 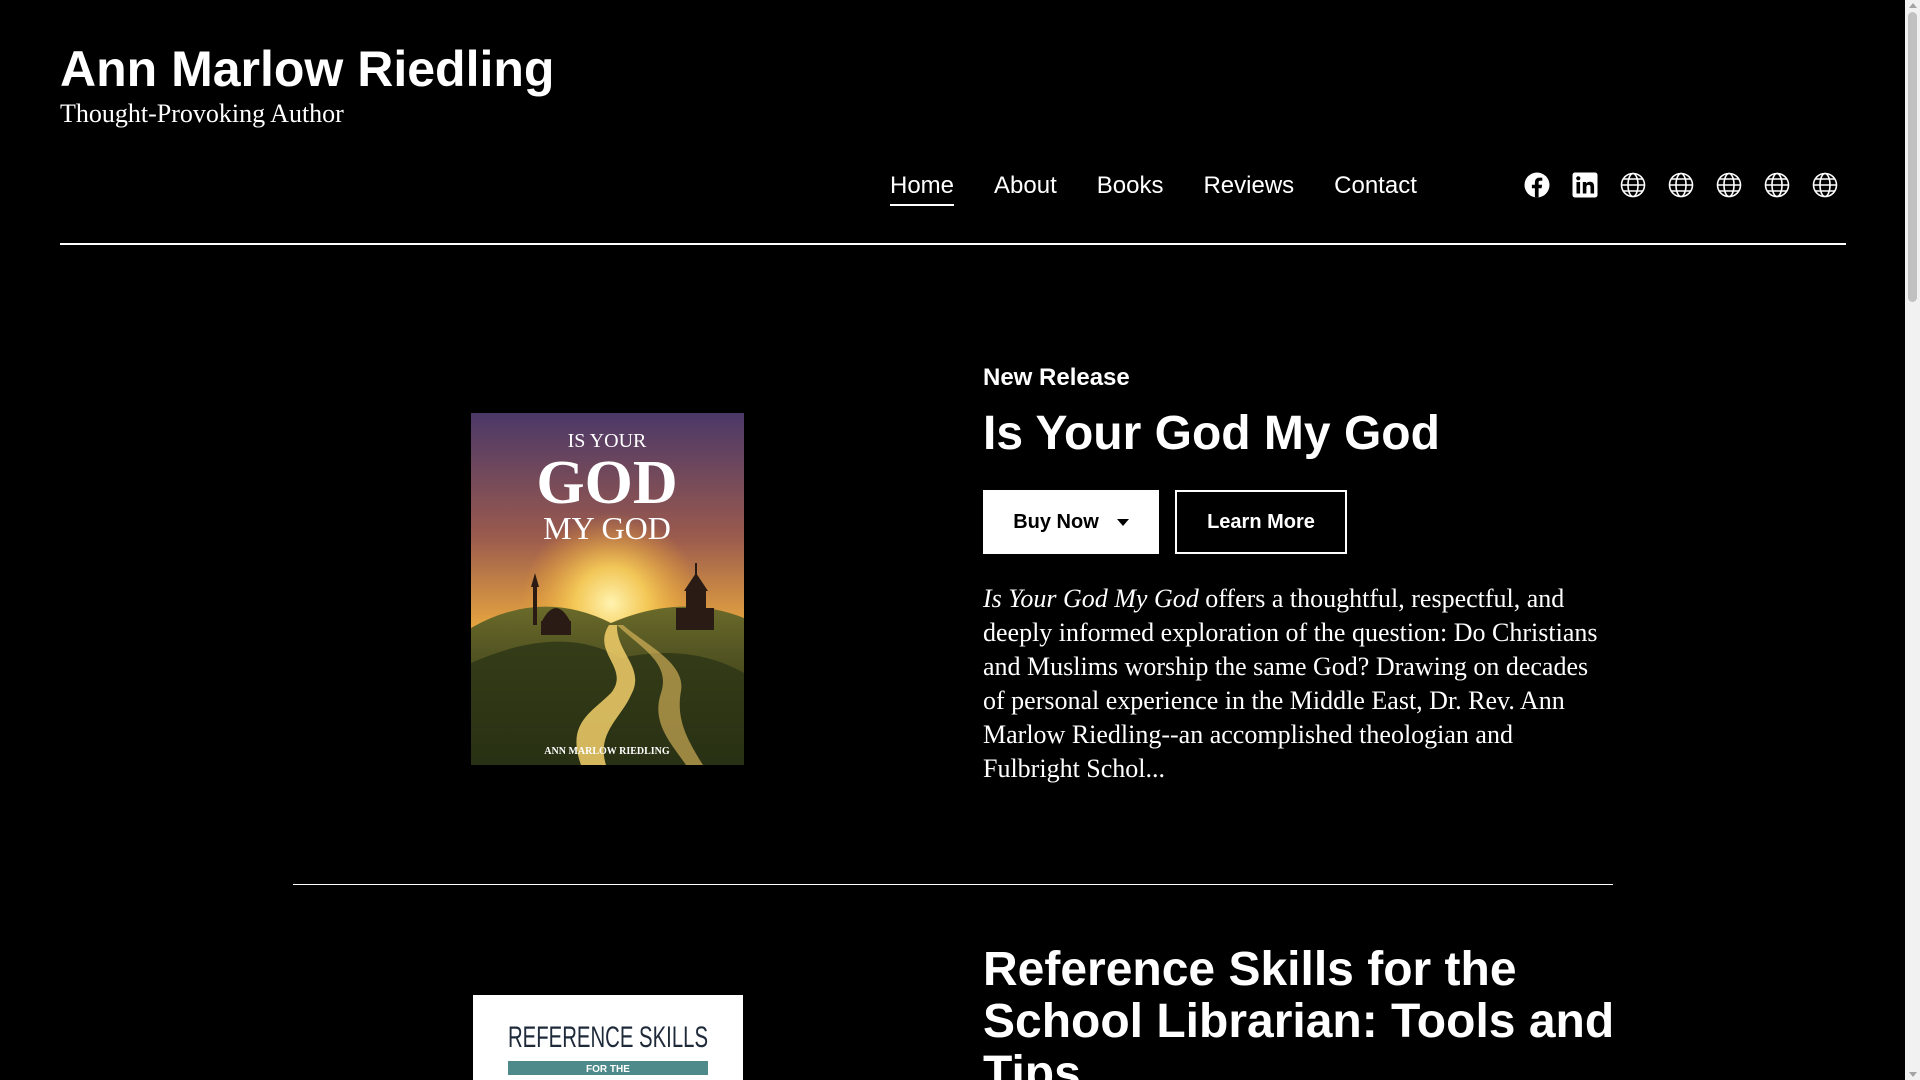 What do you see at coordinates (1537, 185) in the screenshot?
I see `facebook-icon` at bounding box center [1537, 185].